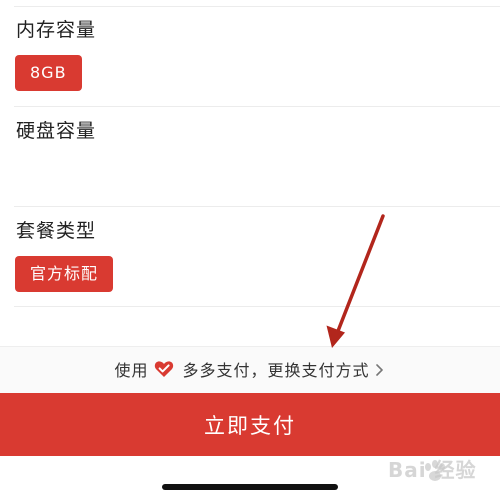 This screenshot has height=500, width=500. I want to click on heart-icon, so click(164, 369).